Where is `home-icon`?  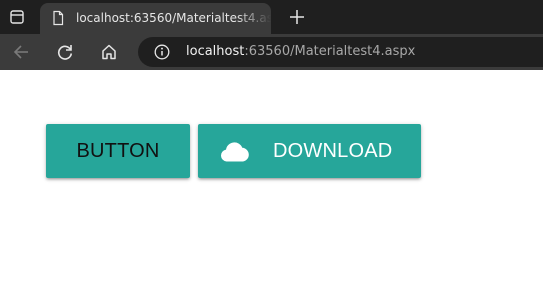
home-icon is located at coordinates (109, 52).